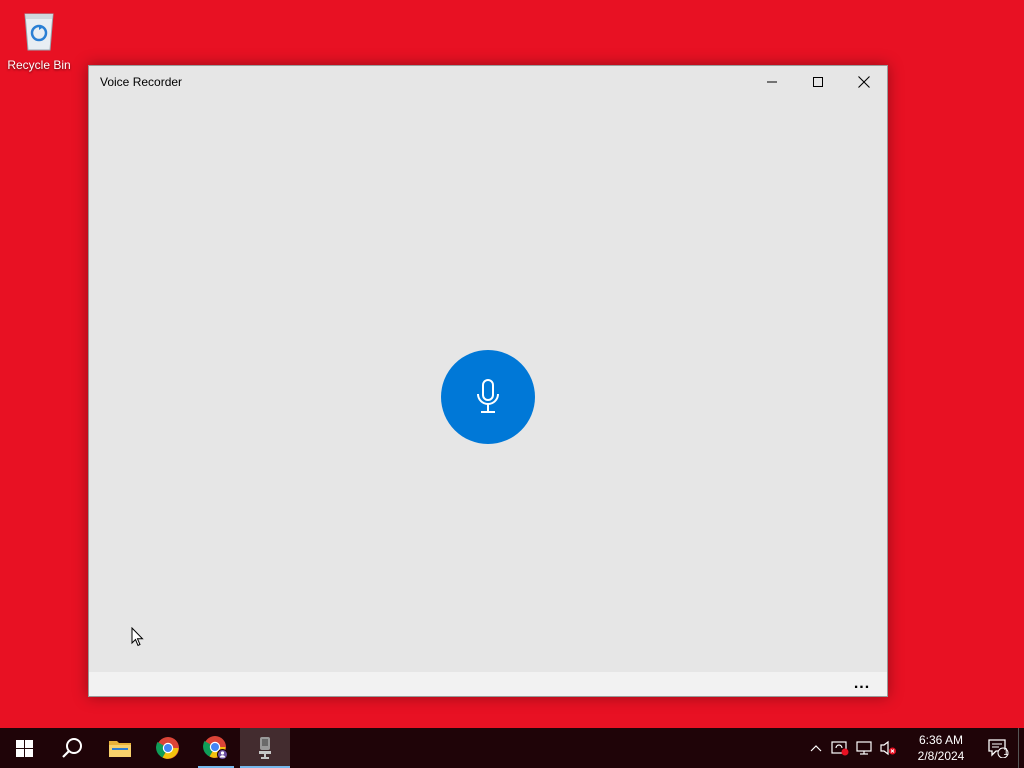 The image size is (1024, 768). Describe the element at coordinates (39, 65) in the screenshot. I see `desktop-icon-label: Recycle Bin` at that location.